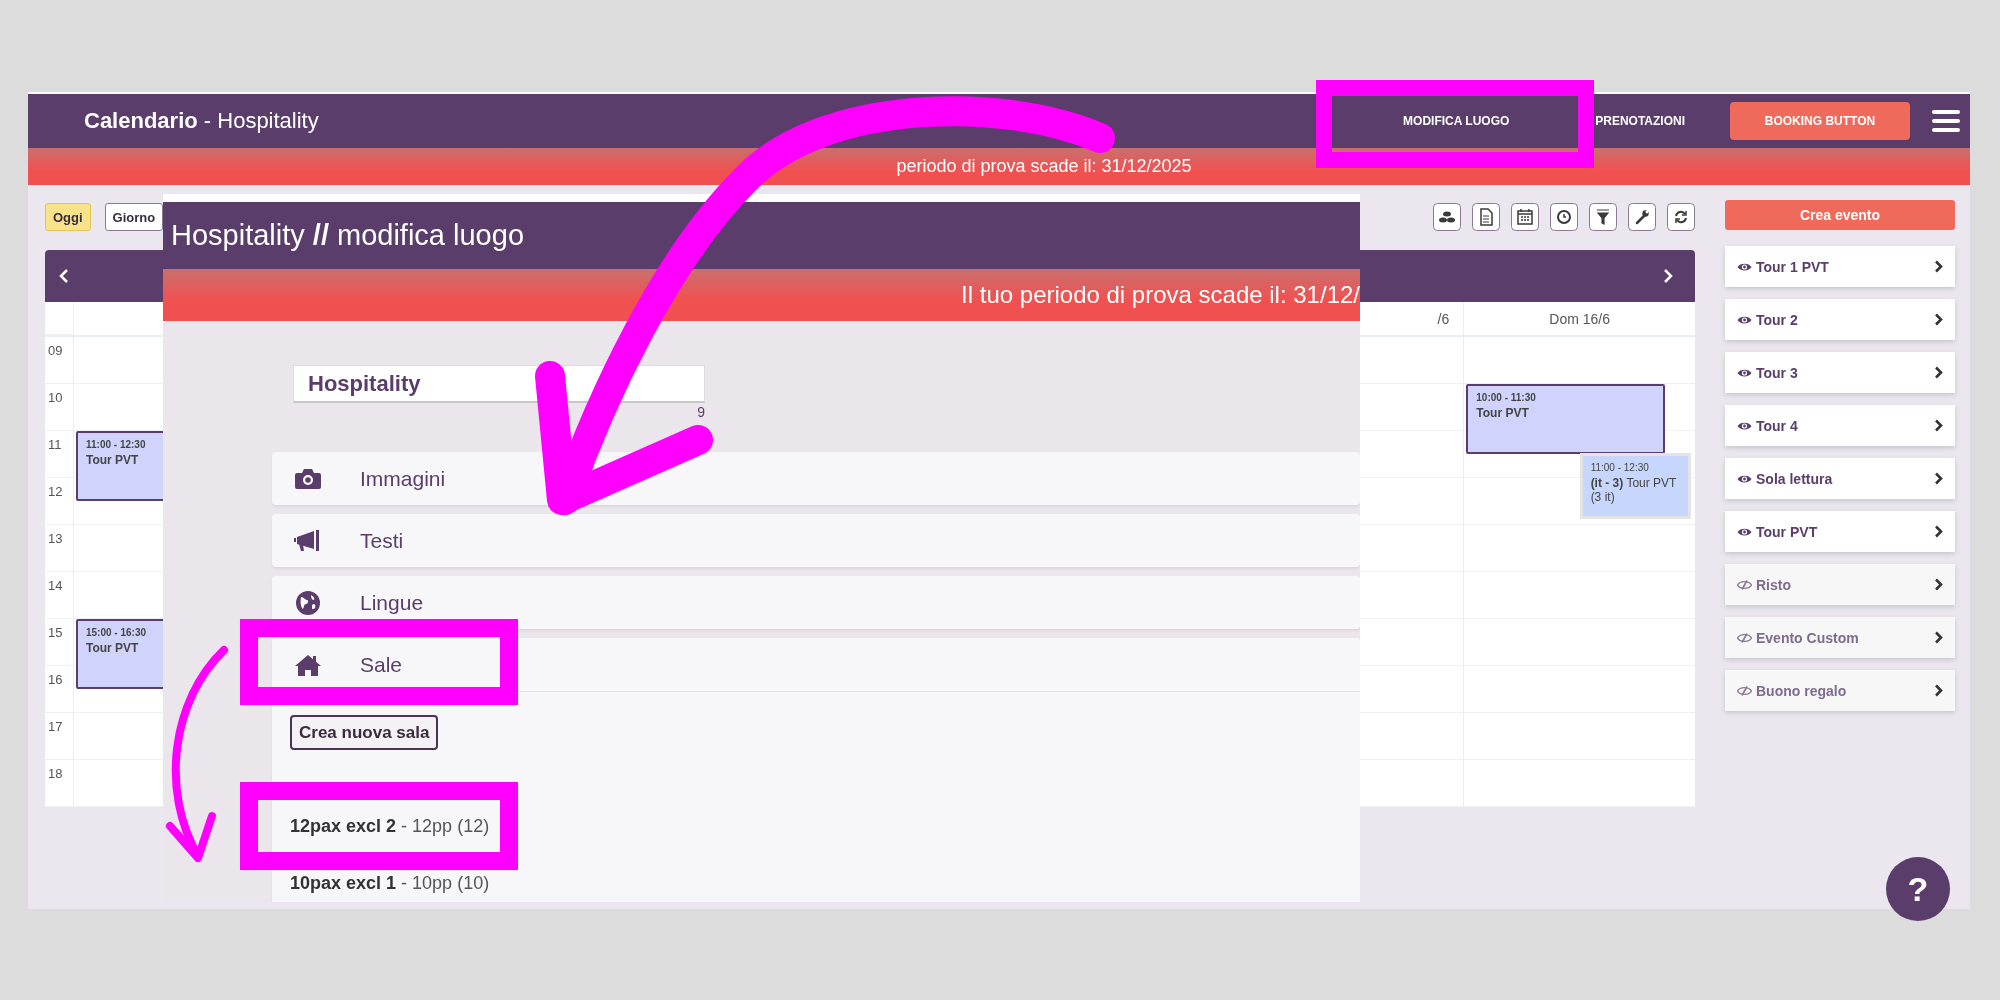 The image size is (2000, 1000). I want to click on hour-label: 11, so click(55, 444).